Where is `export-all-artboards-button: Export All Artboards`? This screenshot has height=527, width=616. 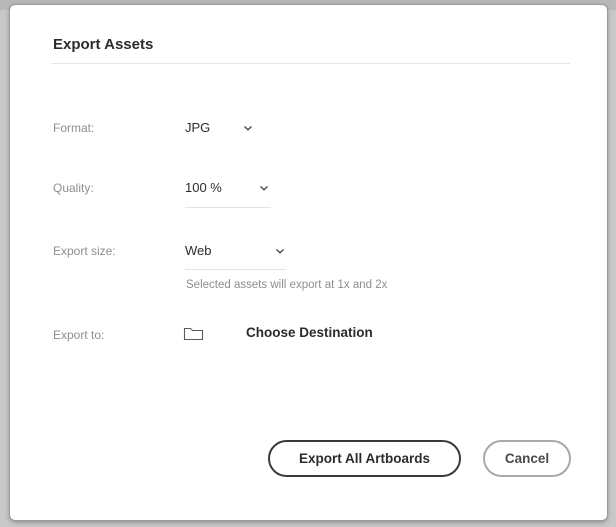
export-all-artboards-button: Export All Artboards is located at coordinates (364, 458).